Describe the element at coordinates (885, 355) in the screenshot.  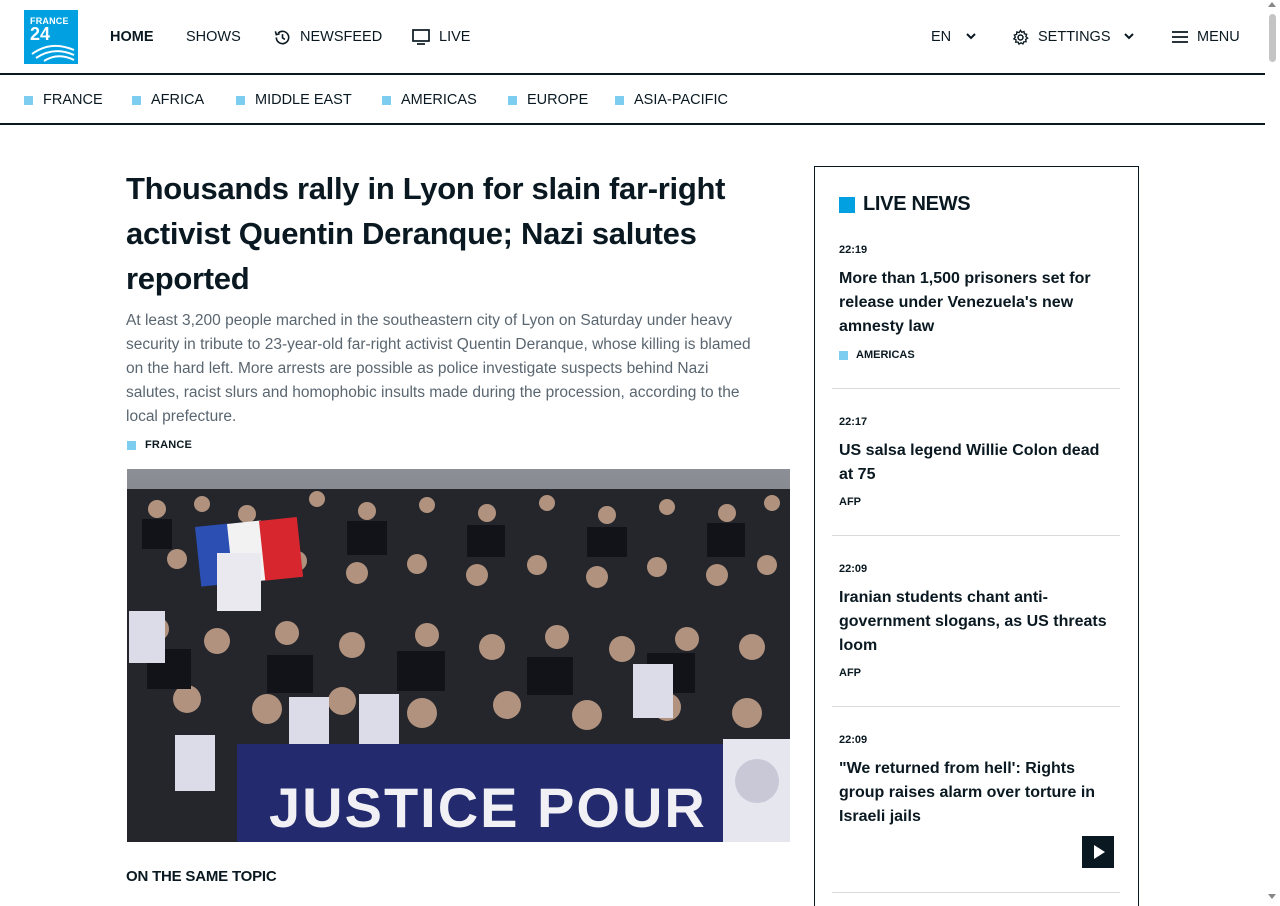
I see `live-news-tag-label: AMERICAS` at that location.